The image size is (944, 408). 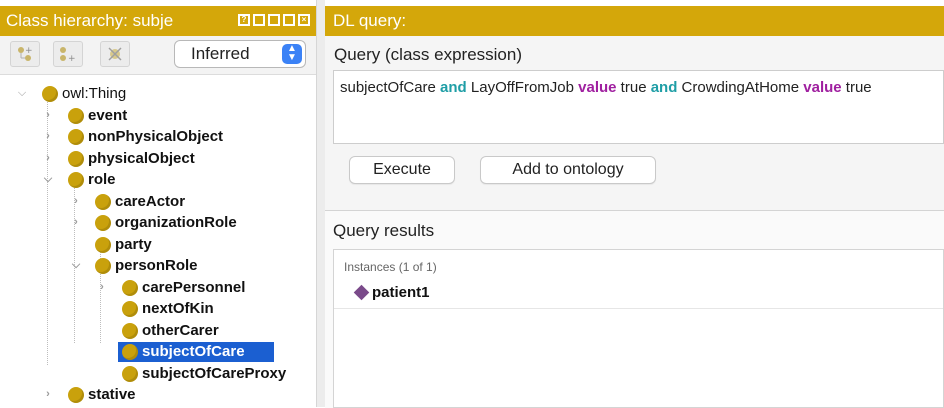 I want to click on view-mode-select: Inferred ▲ ▼, so click(x=240, y=54).